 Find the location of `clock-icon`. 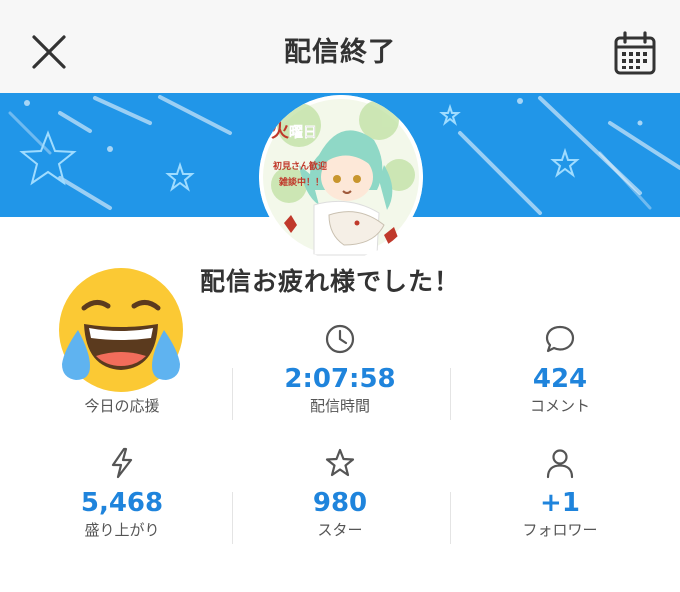

clock-icon is located at coordinates (340, 339).